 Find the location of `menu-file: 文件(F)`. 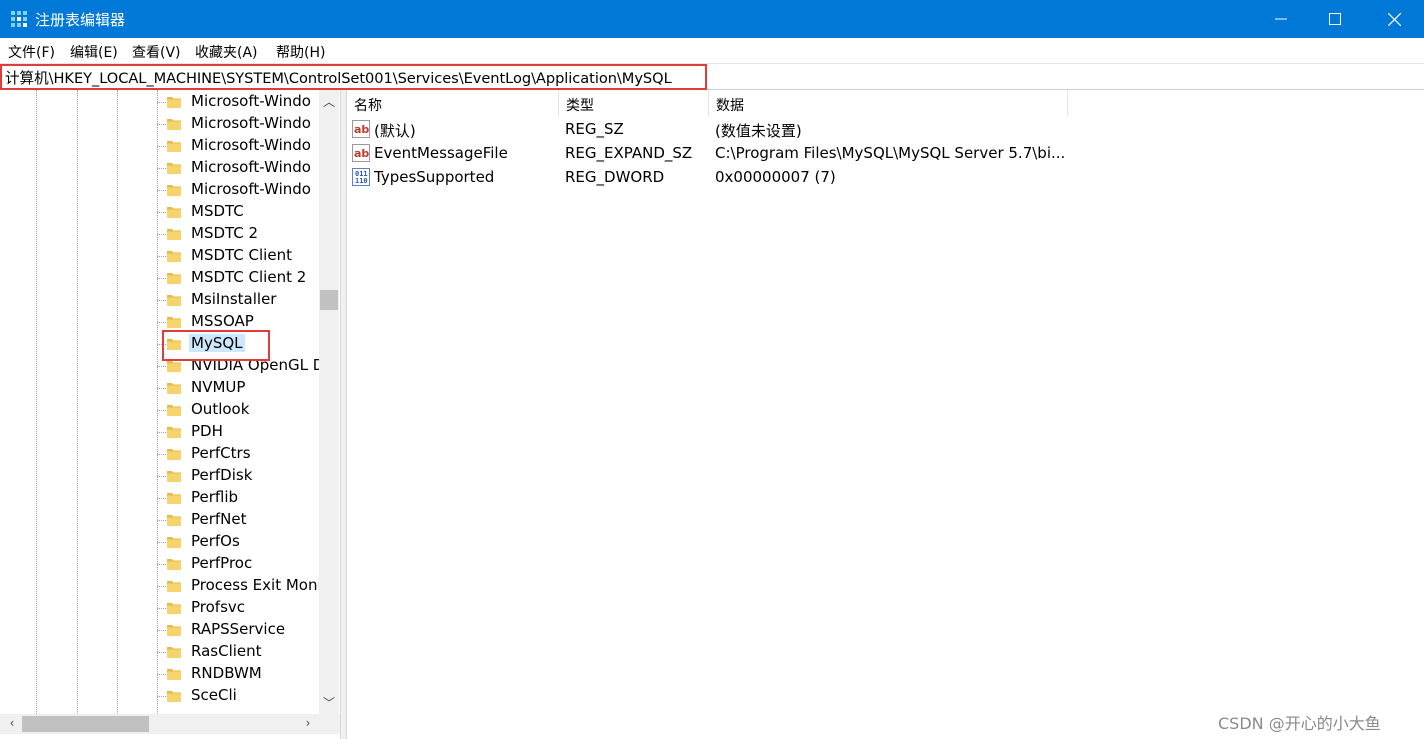

menu-file: 文件(F) is located at coordinates (31, 52).